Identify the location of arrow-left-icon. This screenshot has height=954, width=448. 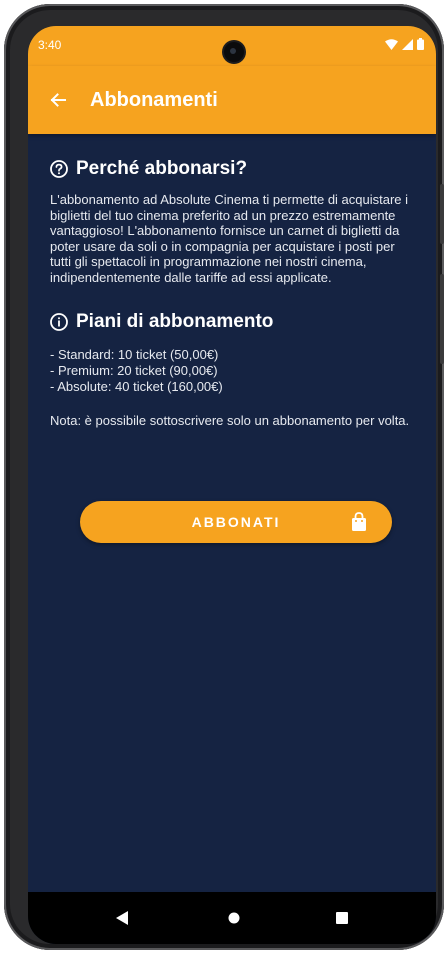
(58, 100).